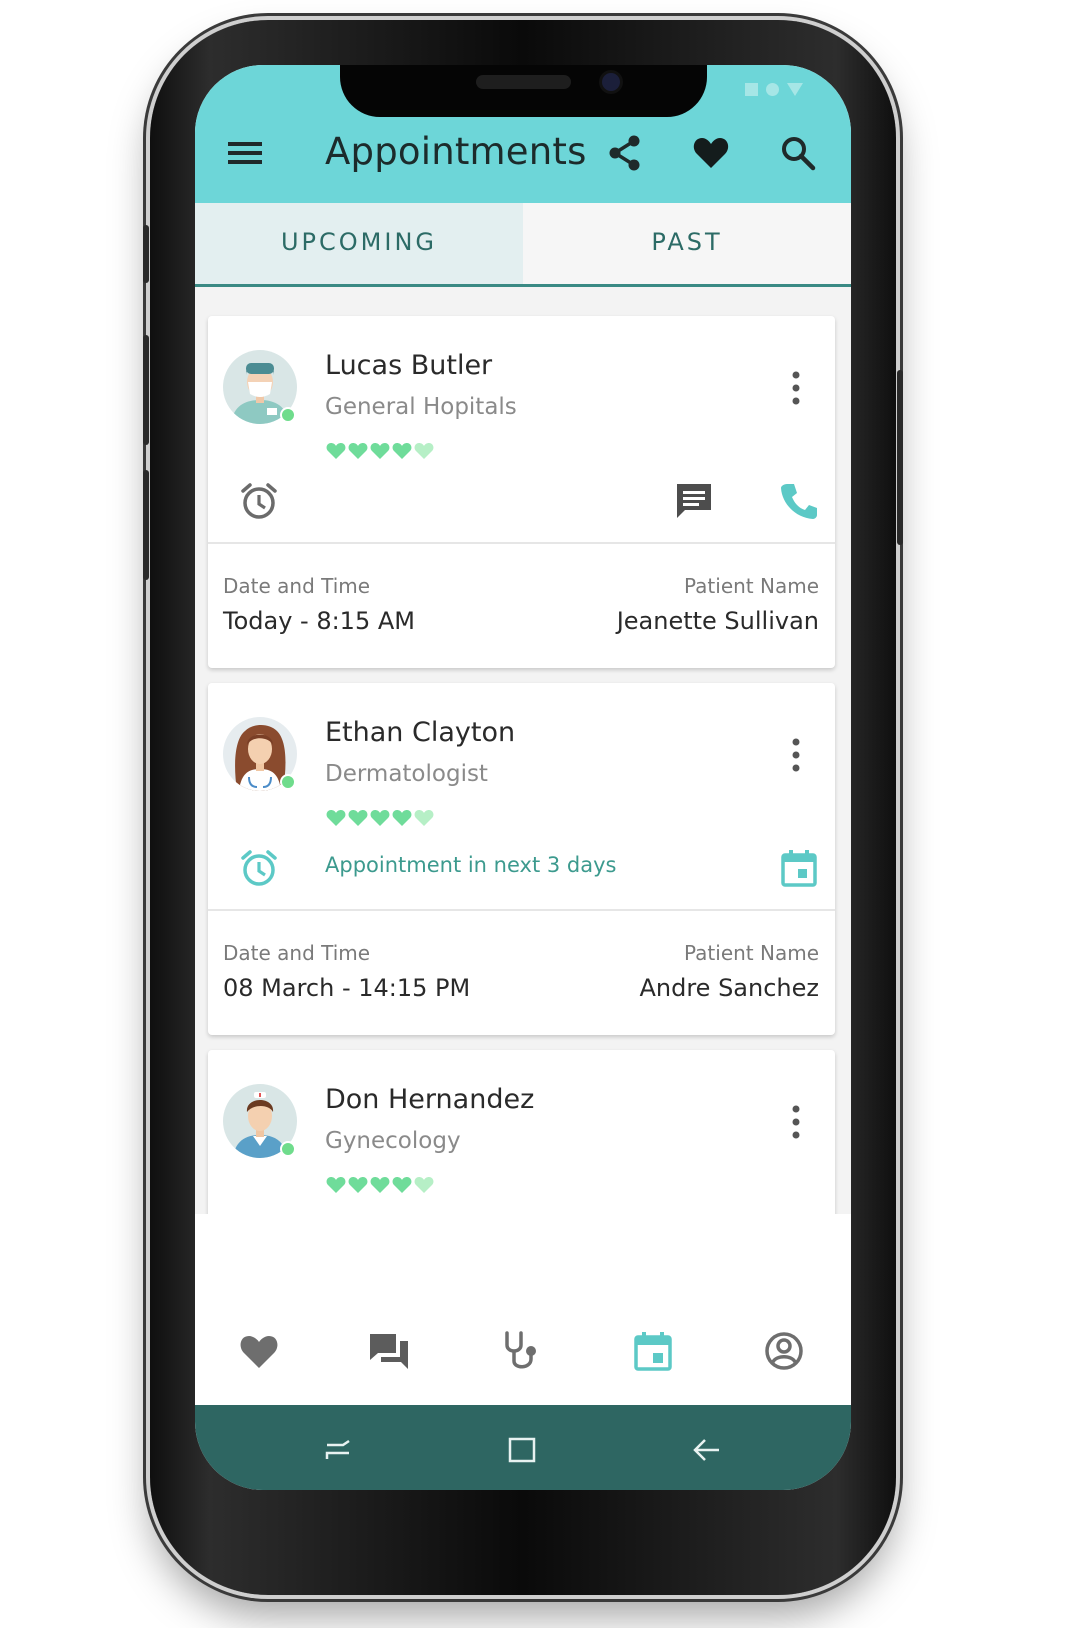 The height and width of the screenshot is (1628, 1076). Describe the element at coordinates (430, 1099) in the screenshot. I see `doctor-name: Don Hernandez` at that location.